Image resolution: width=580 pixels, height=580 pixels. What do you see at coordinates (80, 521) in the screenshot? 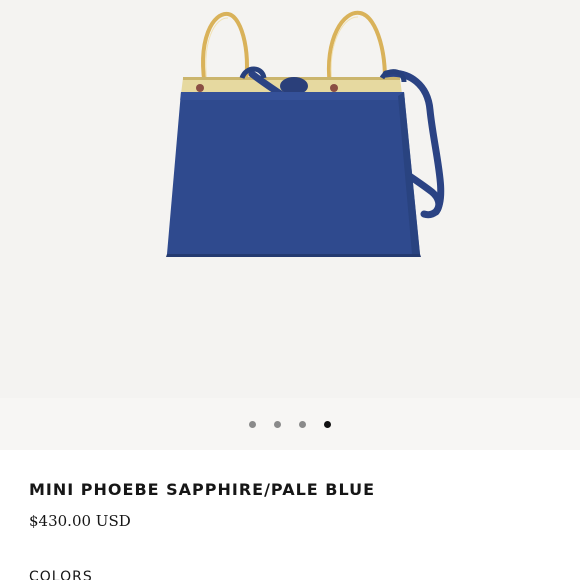
I see `product-price: $430.00 USD` at bounding box center [80, 521].